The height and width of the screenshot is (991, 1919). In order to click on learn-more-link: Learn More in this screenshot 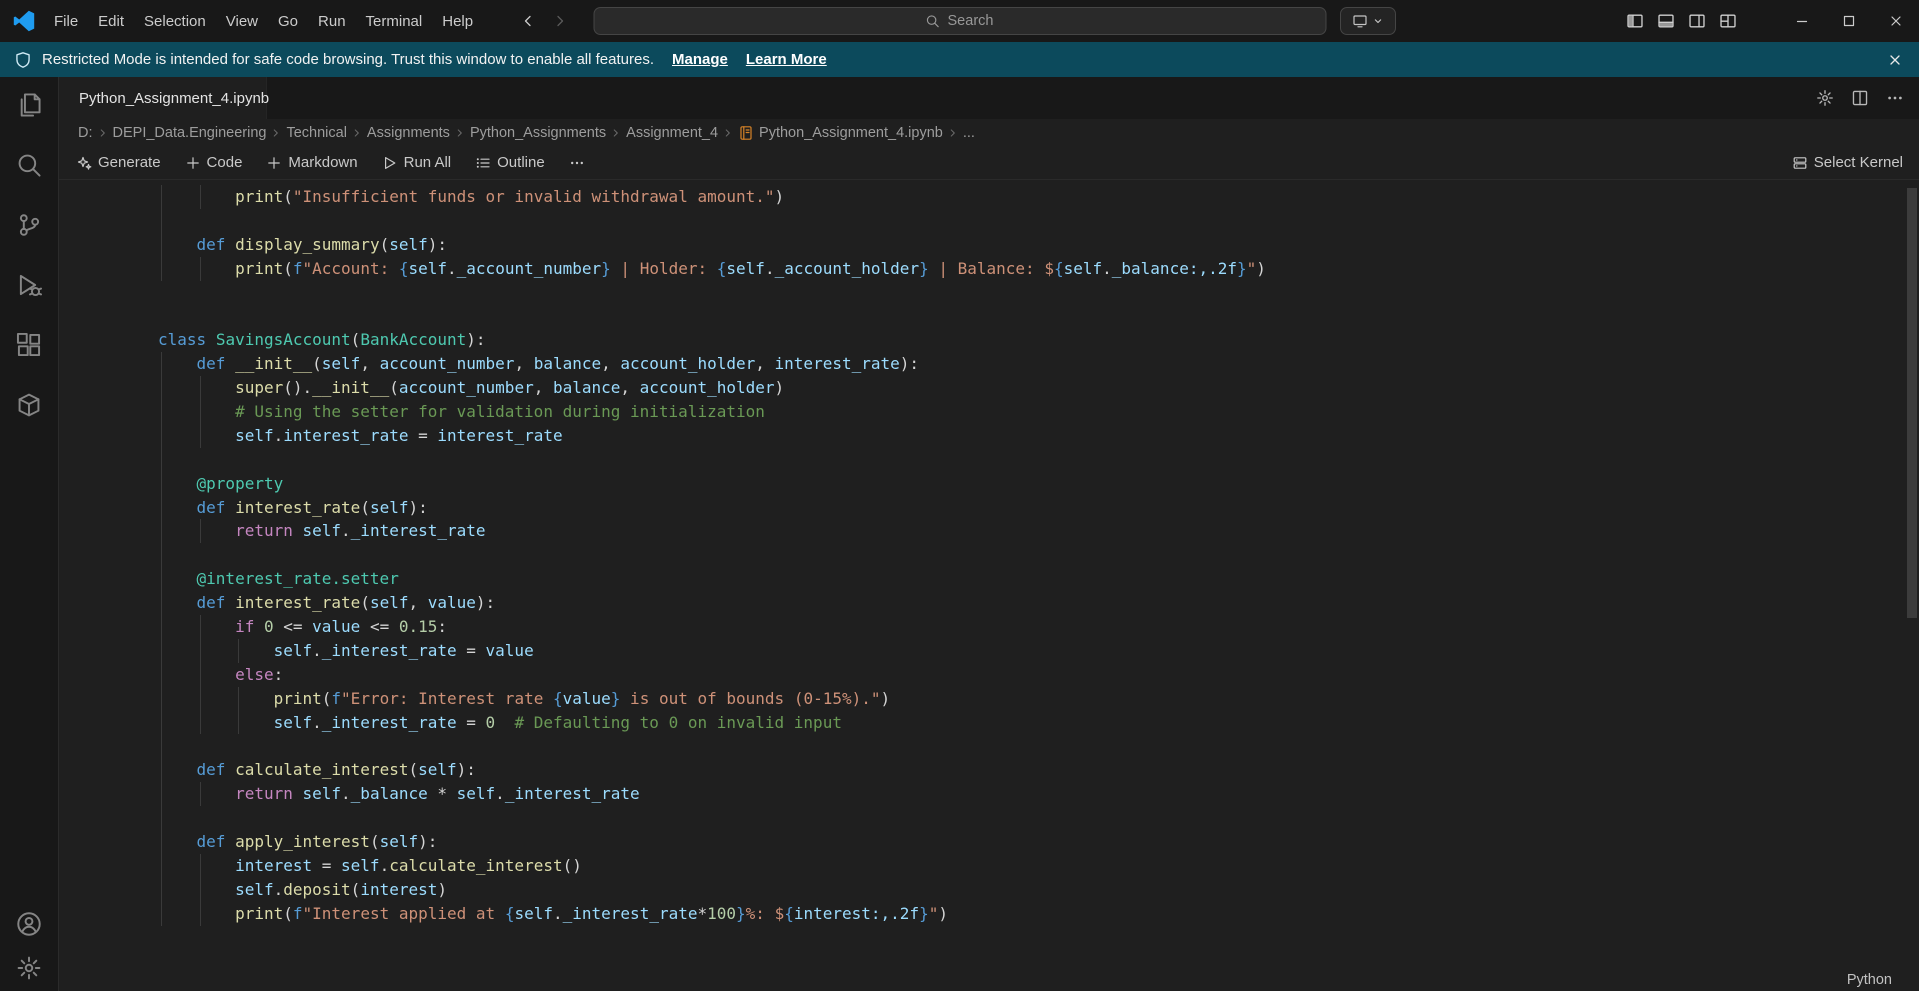, I will do `click(786, 59)`.